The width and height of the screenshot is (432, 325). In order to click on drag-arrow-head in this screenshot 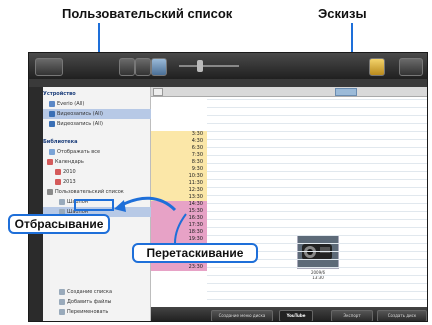, I will do `click(120, 206)`.